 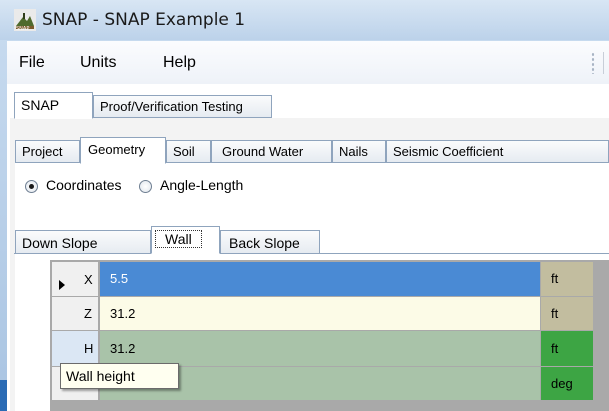 What do you see at coordinates (3, 395) in the screenshot?
I see `window-left-edge` at bounding box center [3, 395].